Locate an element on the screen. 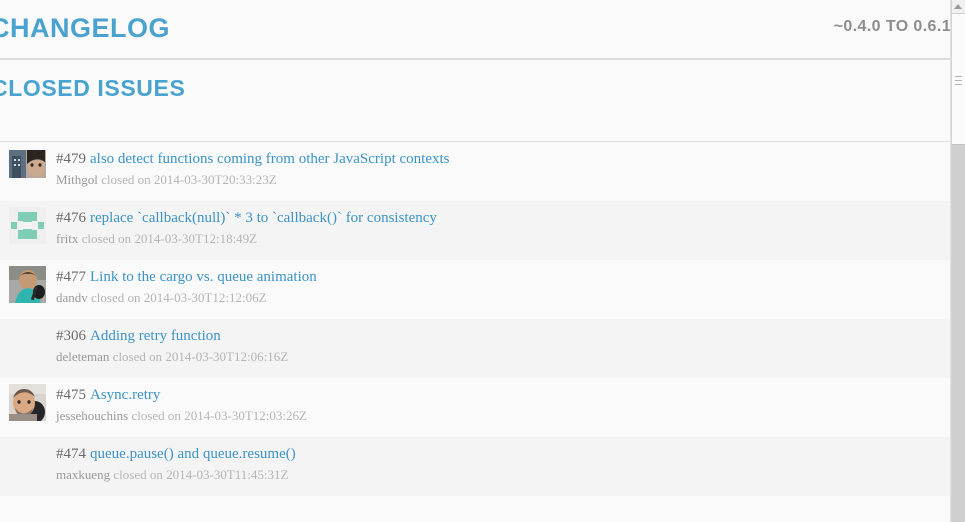 The width and height of the screenshot is (965, 522). version-range: ~0.4.0 TO 0.6.1 is located at coordinates (892, 26).